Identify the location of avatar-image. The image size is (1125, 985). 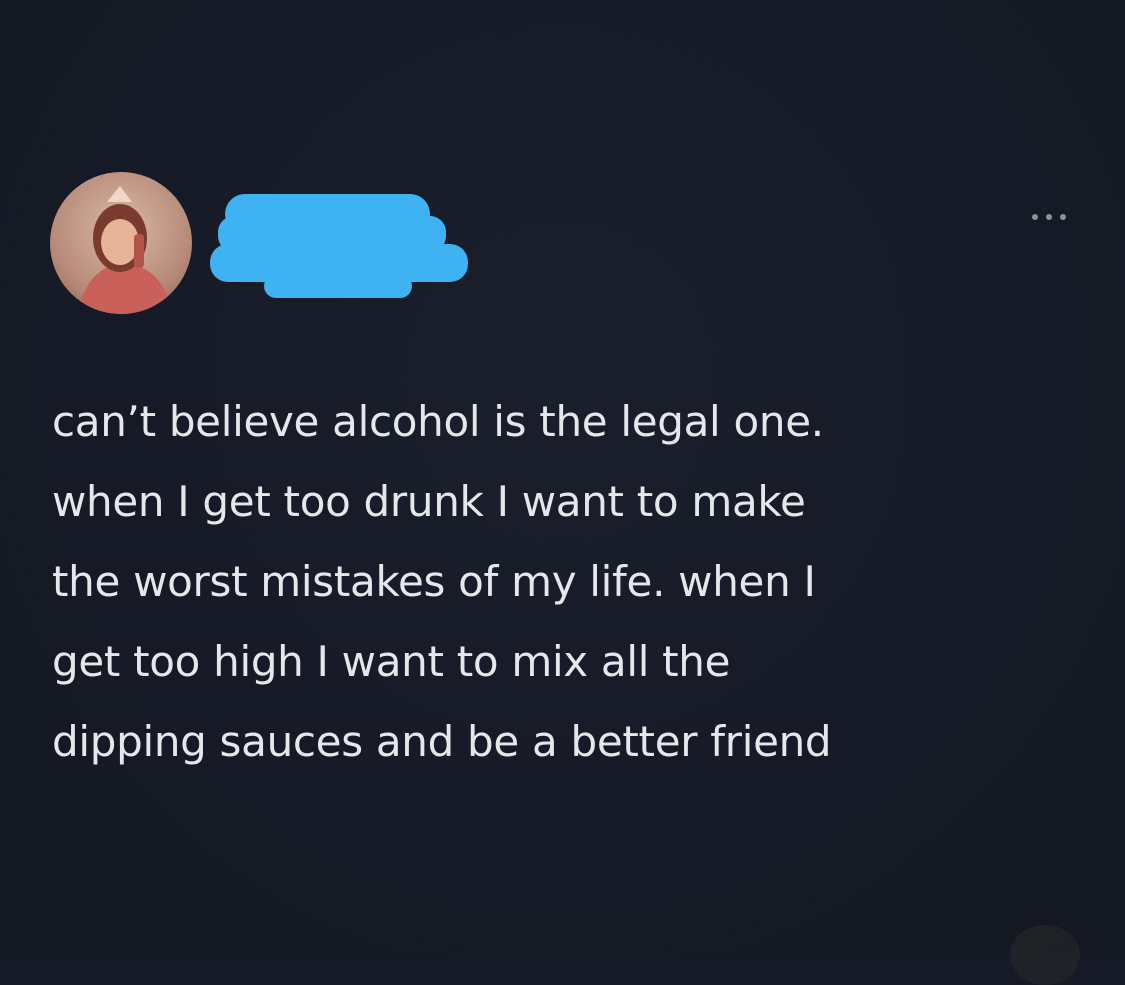
(121, 243).